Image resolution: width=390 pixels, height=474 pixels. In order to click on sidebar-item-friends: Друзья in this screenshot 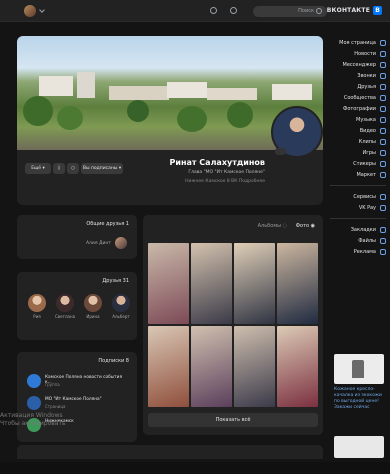, I will do `click(358, 86)`.